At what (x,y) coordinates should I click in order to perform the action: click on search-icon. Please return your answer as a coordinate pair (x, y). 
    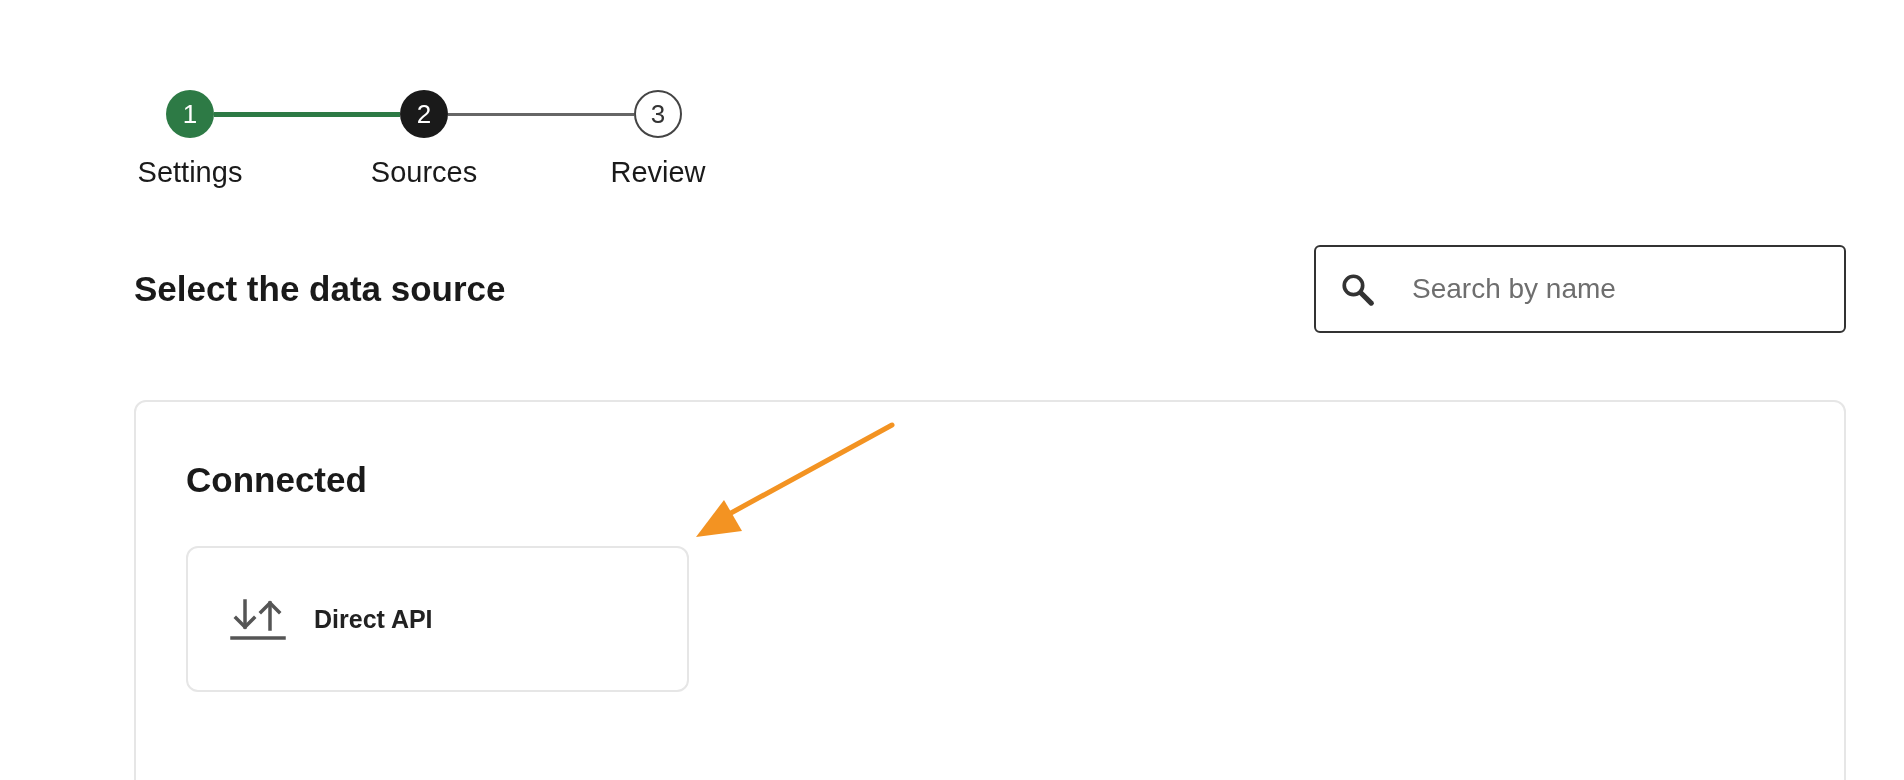
    Looking at the image, I should click on (1357, 289).